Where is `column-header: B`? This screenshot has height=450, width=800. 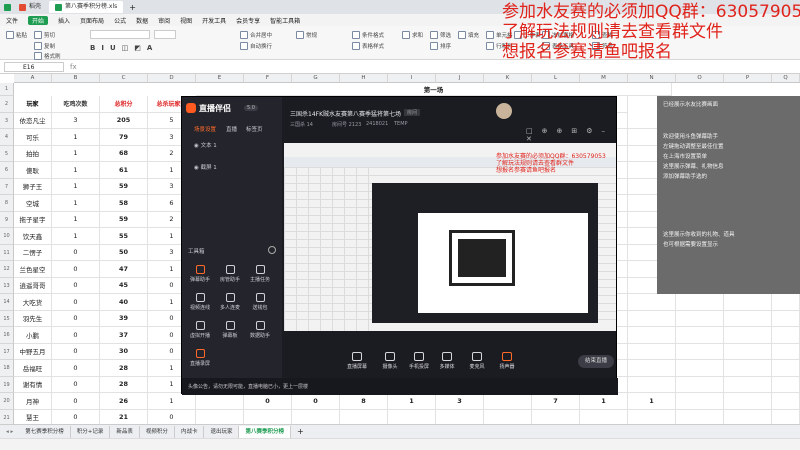
column-header: B is located at coordinates (76, 78).